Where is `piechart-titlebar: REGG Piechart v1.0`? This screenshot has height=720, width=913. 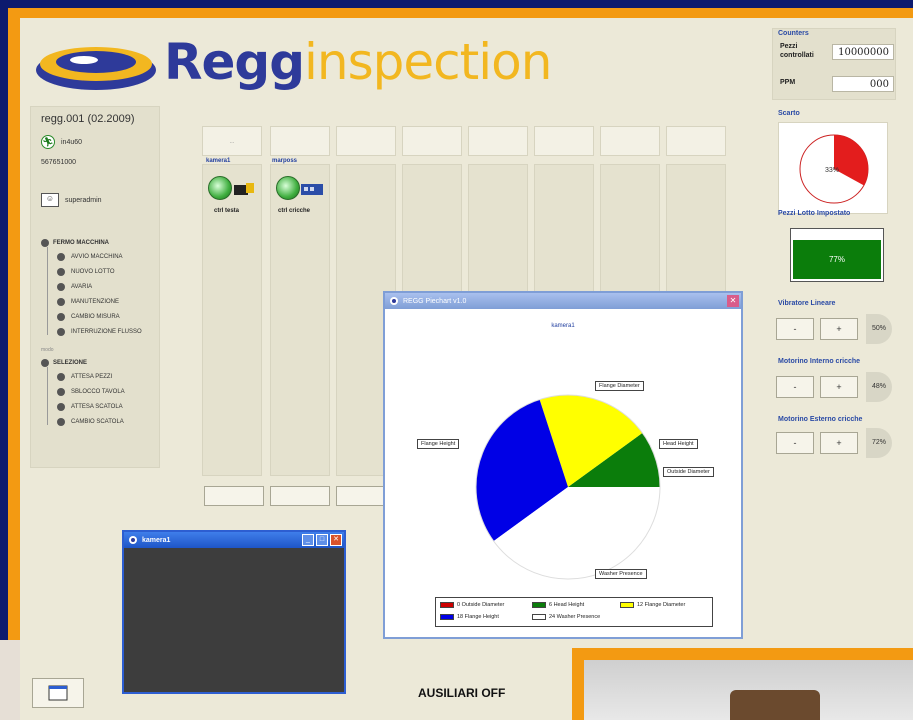 piechart-titlebar: REGG Piechart v1.0 is located at coordinates (563, 301).